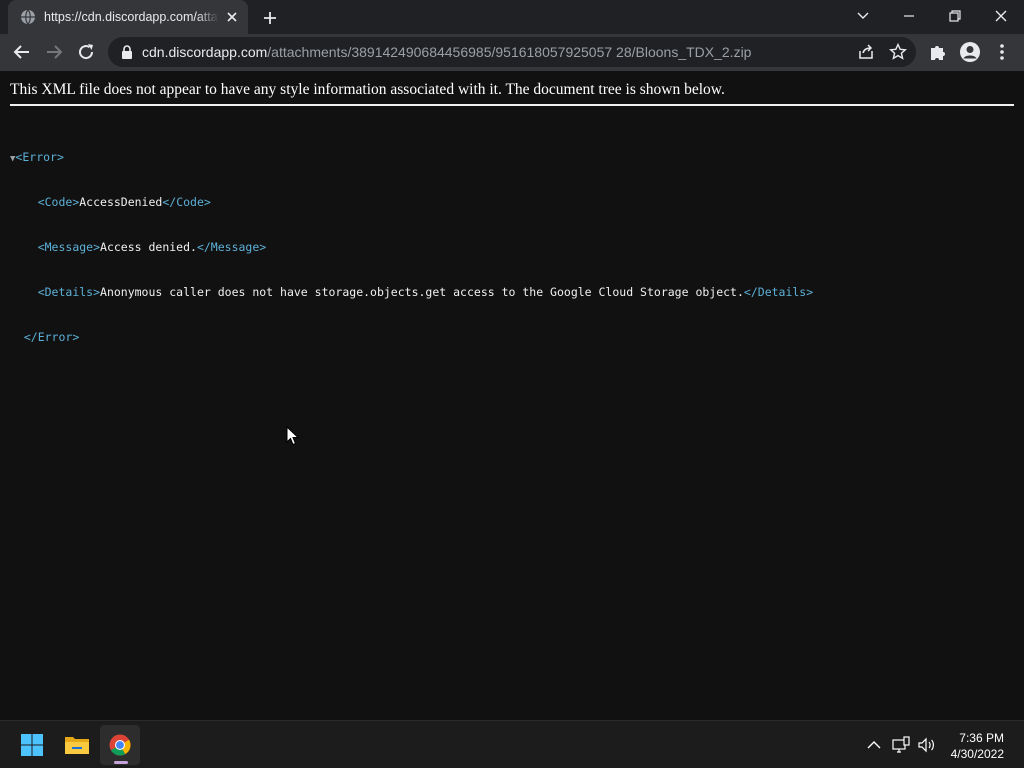  What do you see at coordinates (898, 52) in the screenshot?
I see `bookmark-star-icon` at bounding box center [898, 52].